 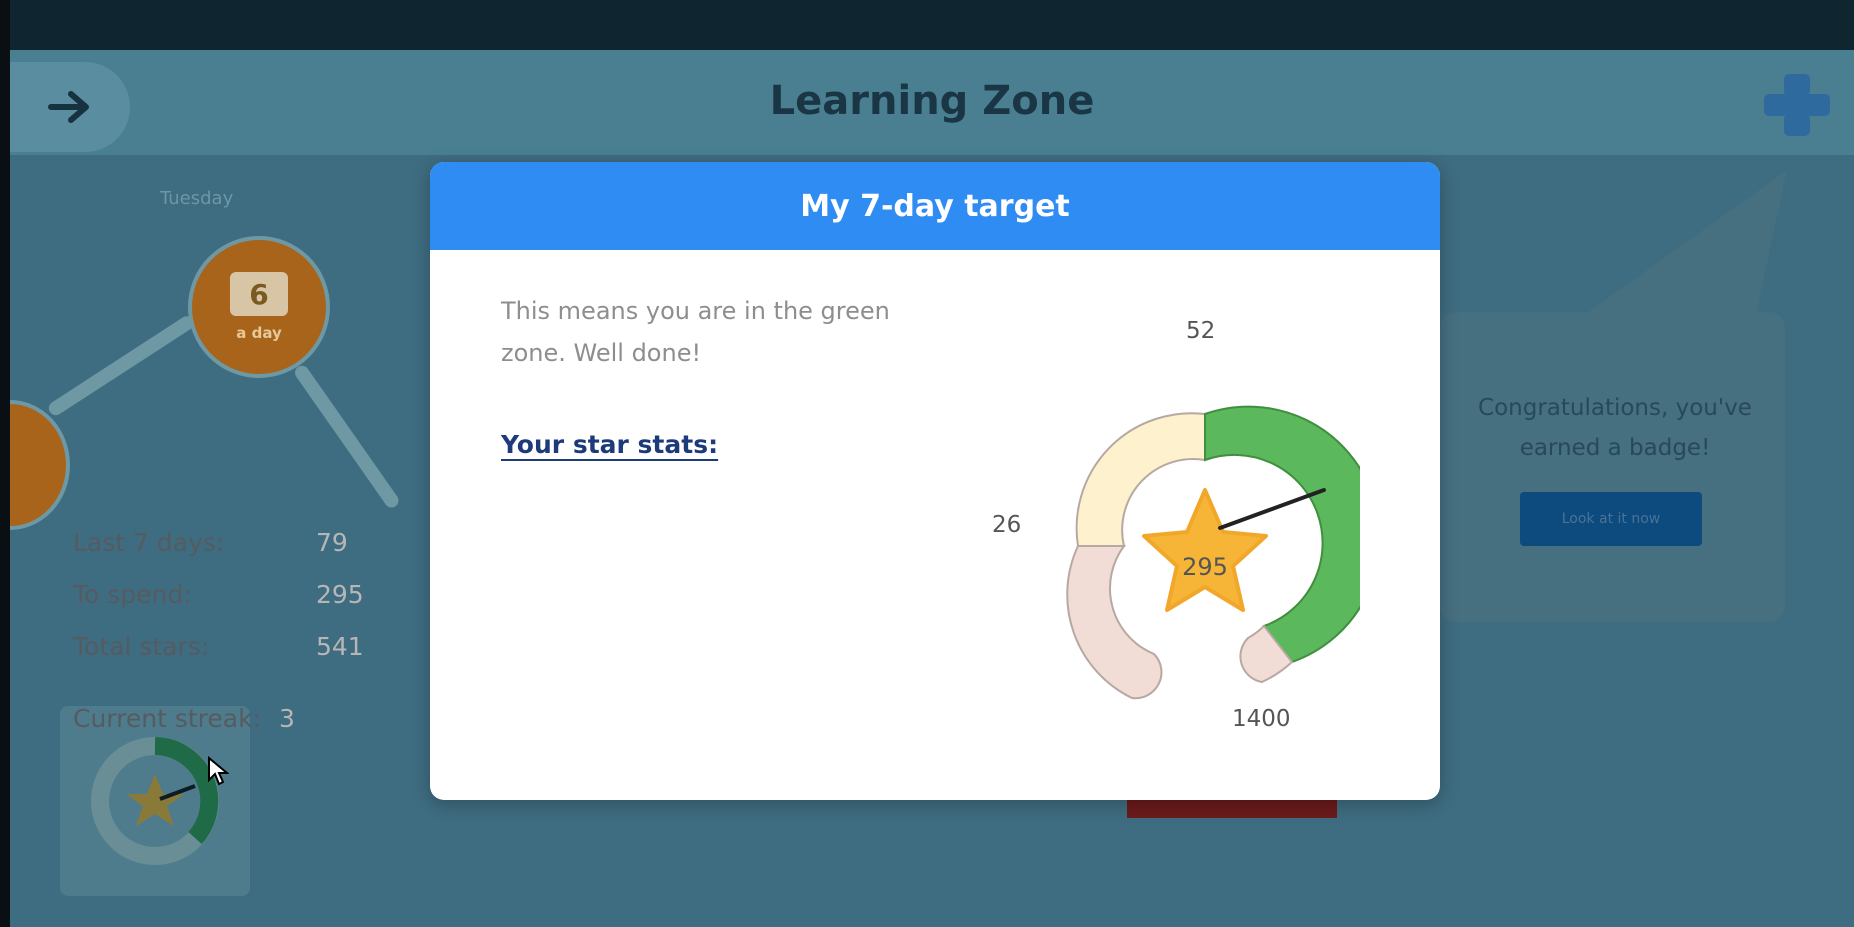 What do you see at coordinates (1140, 479) in the screenshot?
I see `gauge-zone-yellow` at bounding box center [1140, 479].